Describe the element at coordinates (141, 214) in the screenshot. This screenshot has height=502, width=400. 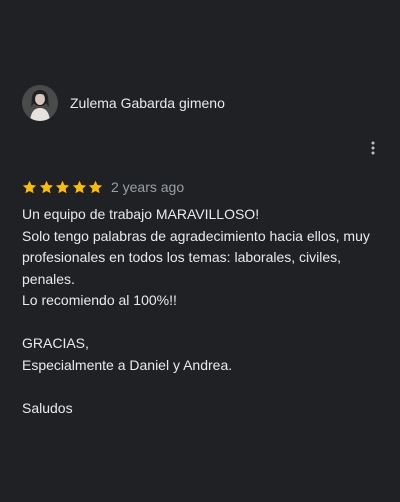
I see `review-paragraph: Un equipo de trabajo MARAVILLOSO!` at that location.